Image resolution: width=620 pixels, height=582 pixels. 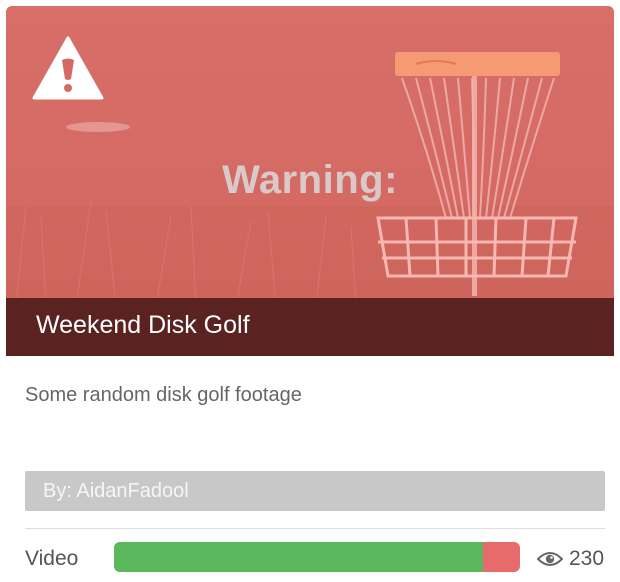 What do you see at coordinates (315, 528) in the screenshot?
I see `divider` at bounding box center [315, 528].